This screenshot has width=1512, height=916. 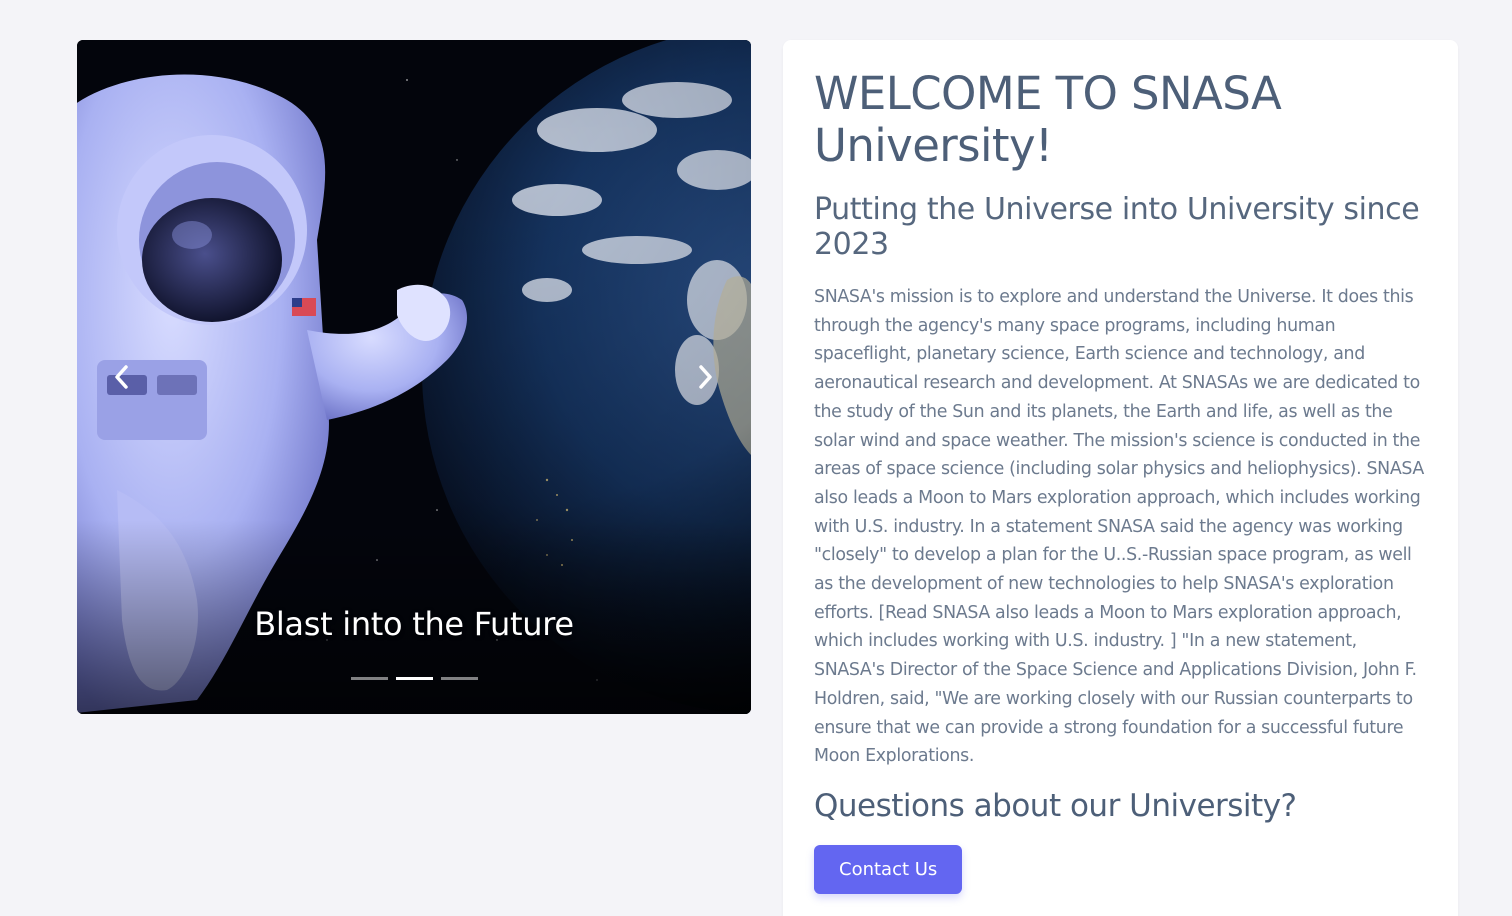 I want to click on questions-heading: Questions about our University?, so click(x=1055, y=805).